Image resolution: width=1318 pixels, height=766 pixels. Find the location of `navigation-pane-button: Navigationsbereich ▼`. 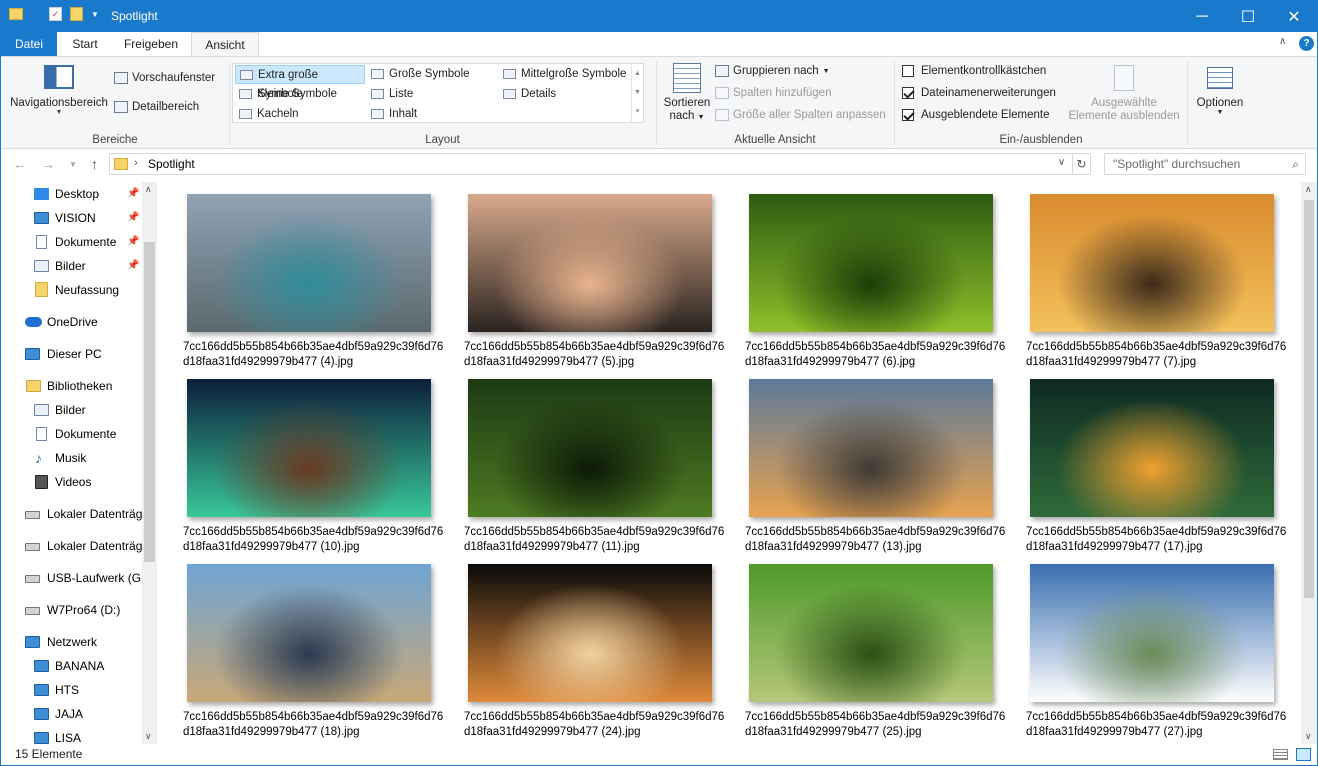

navigation-pane-button: Navigationsbereich ▼ is located at coordinates (59, 90).